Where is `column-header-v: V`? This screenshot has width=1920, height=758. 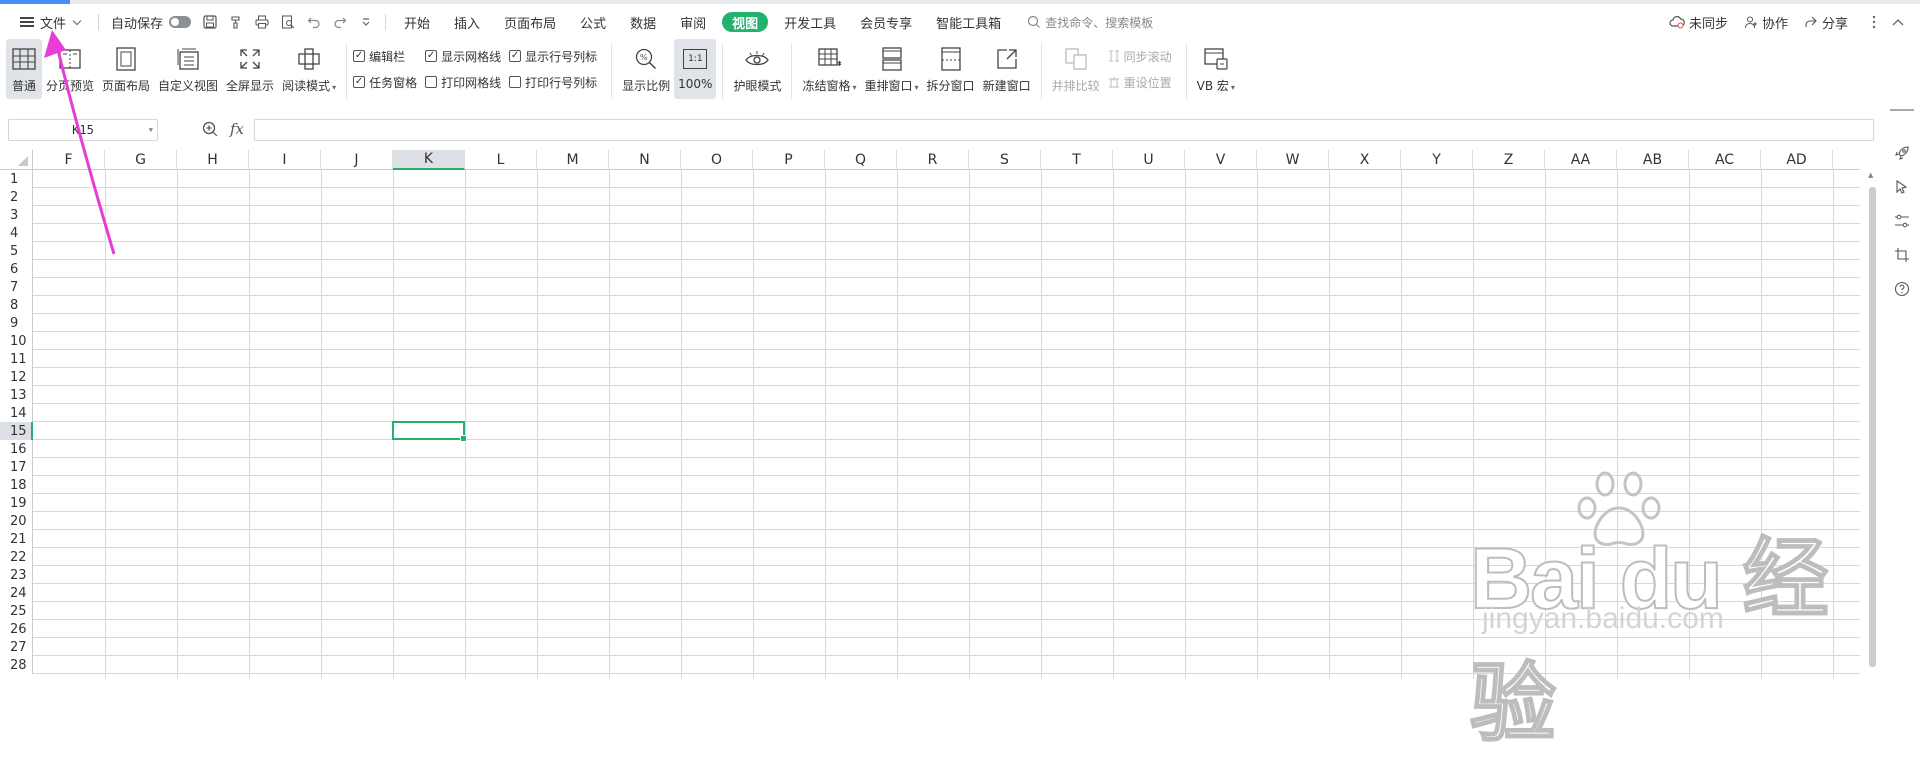 column-header-v: V is located at coordinates (1221, 160).